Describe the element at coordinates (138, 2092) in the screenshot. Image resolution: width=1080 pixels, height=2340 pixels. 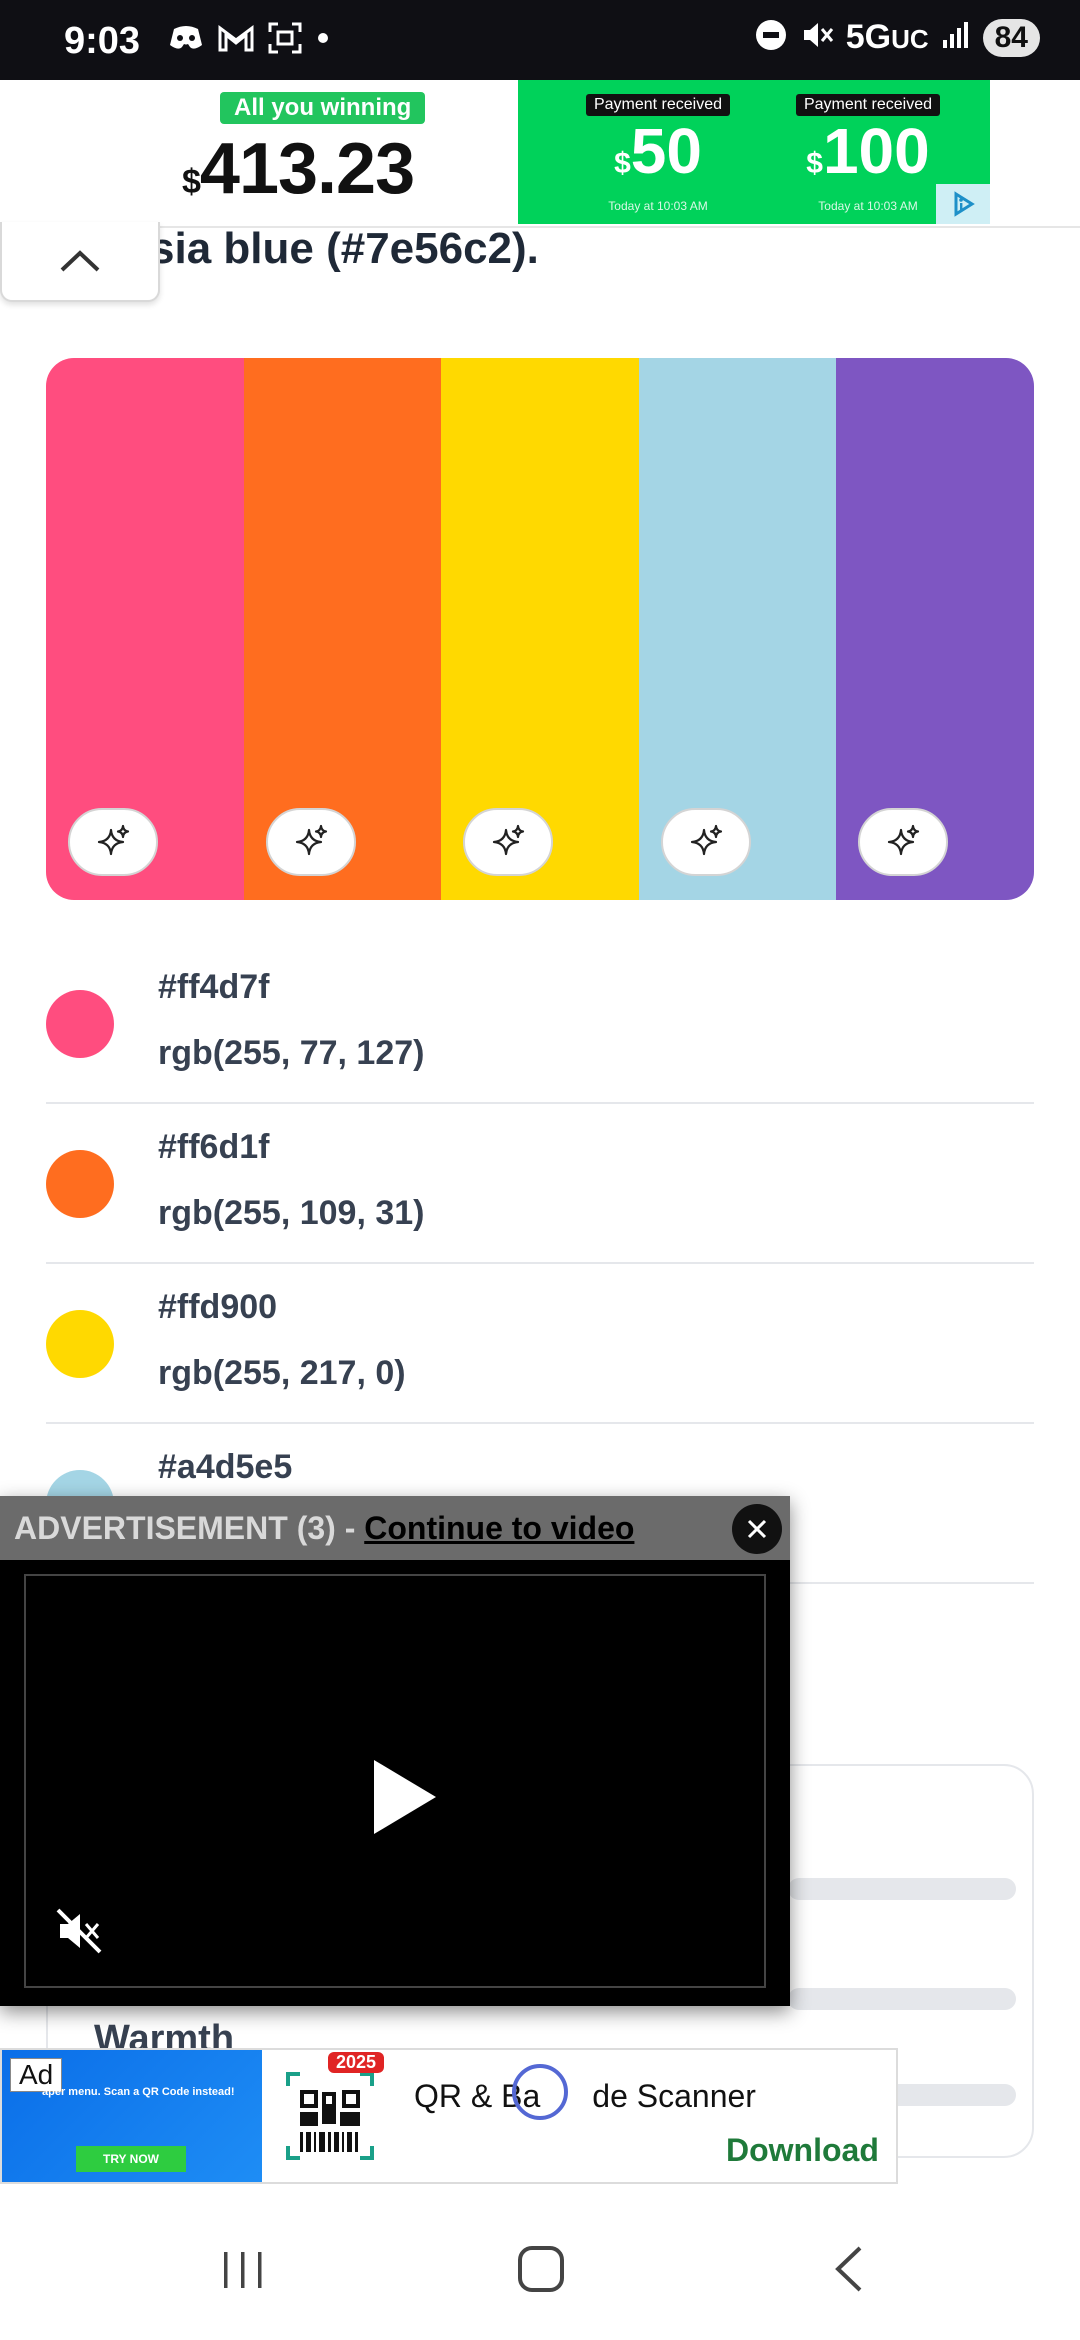
I see `ad-image-text: aper menu. Scan a QR Code instead!` at that location.